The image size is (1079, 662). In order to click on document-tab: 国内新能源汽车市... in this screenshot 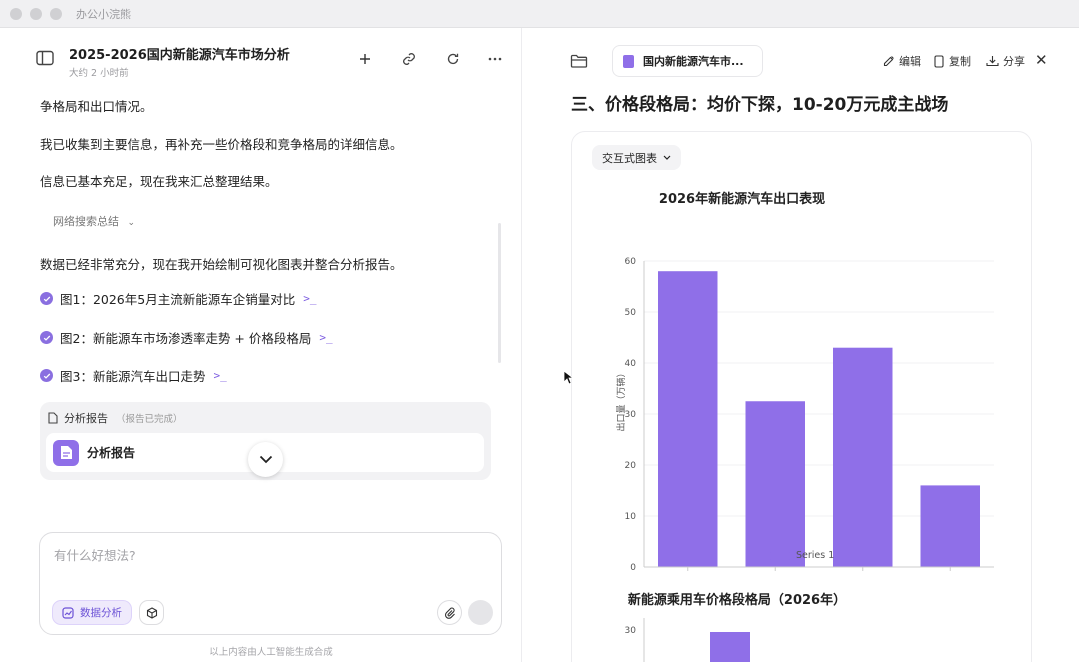, I will do `click(687, 61)`.